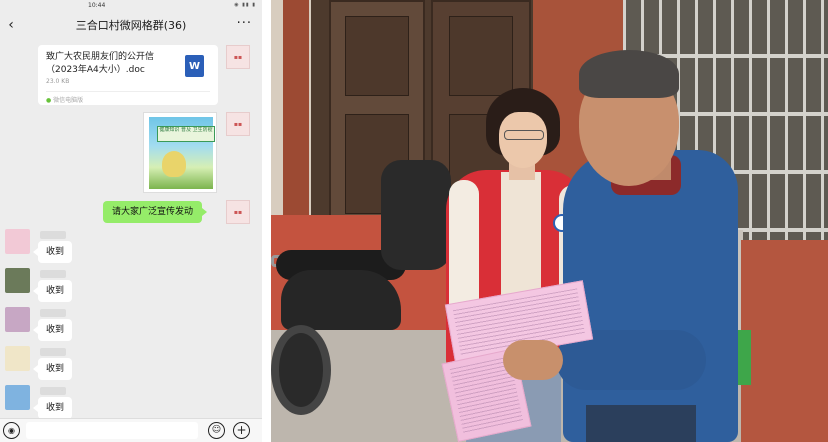  Describe the element at coordinates (629, 74) in the screenshot. I see `hair` at that location.